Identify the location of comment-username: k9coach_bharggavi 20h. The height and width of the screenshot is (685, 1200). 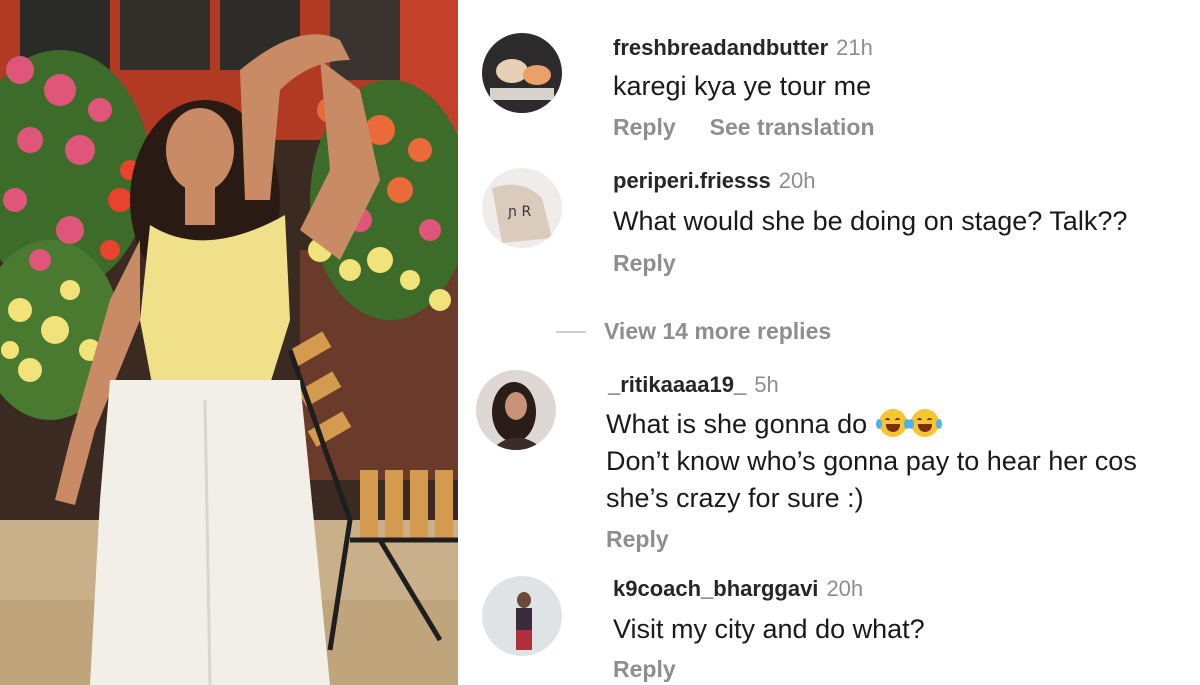
(738, 589).